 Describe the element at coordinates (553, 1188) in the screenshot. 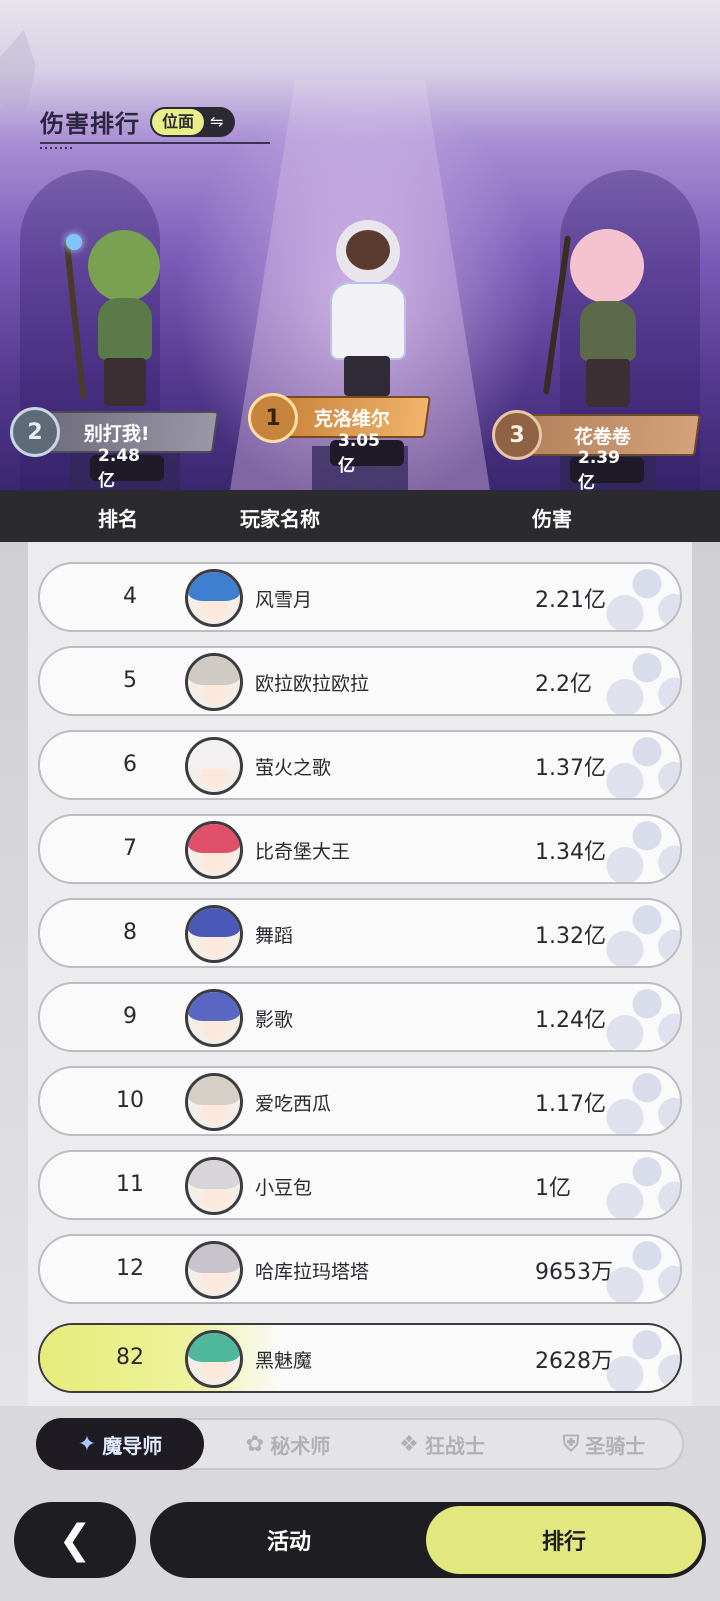

I see `row-damage: 1亿` at that location.